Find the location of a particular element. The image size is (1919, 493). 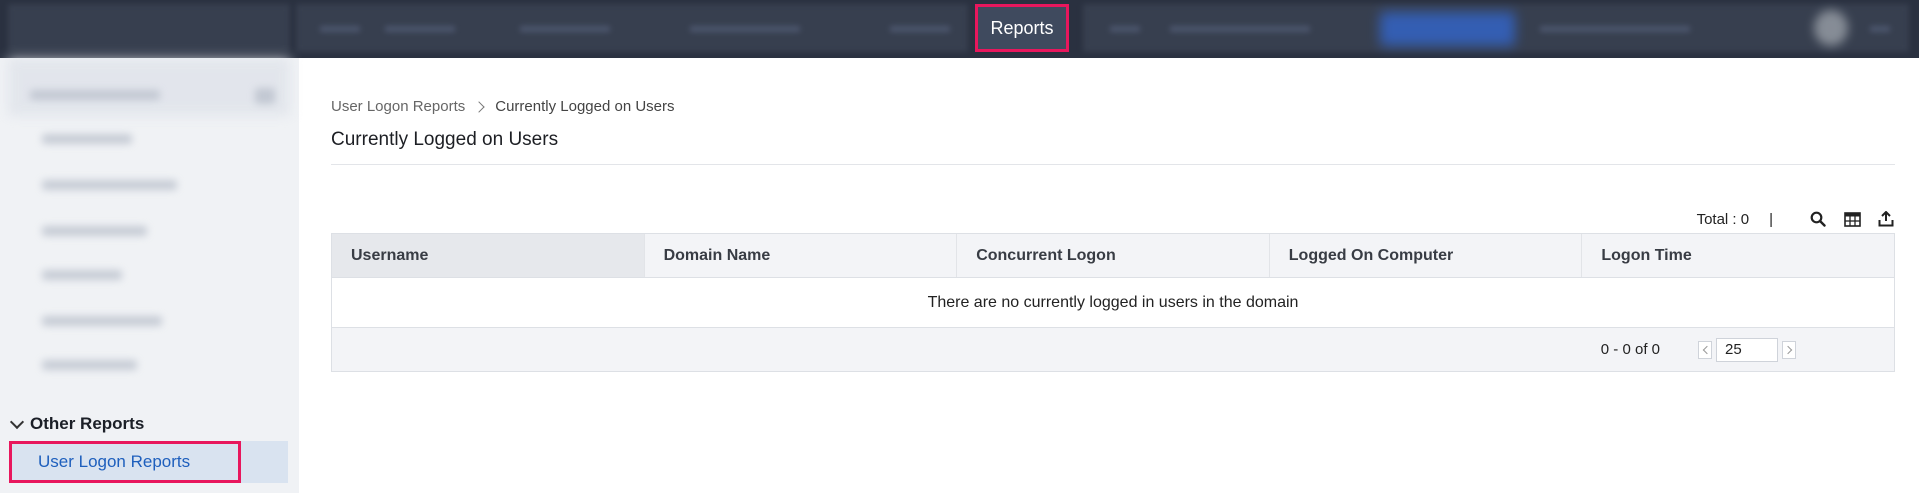

avatar is located at coordinates (1831, 28).